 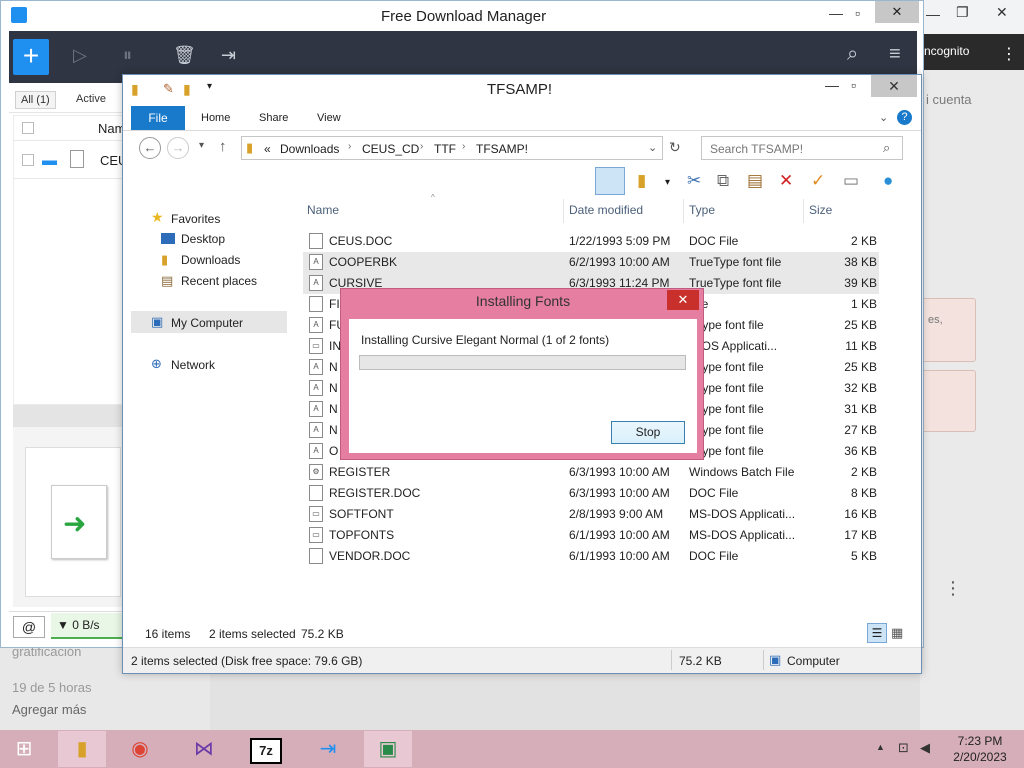 What do you see at coordinates (195, 219) in the screenshot?
I see `nav-favorites: Favorites` at bounding box center [195, 219].